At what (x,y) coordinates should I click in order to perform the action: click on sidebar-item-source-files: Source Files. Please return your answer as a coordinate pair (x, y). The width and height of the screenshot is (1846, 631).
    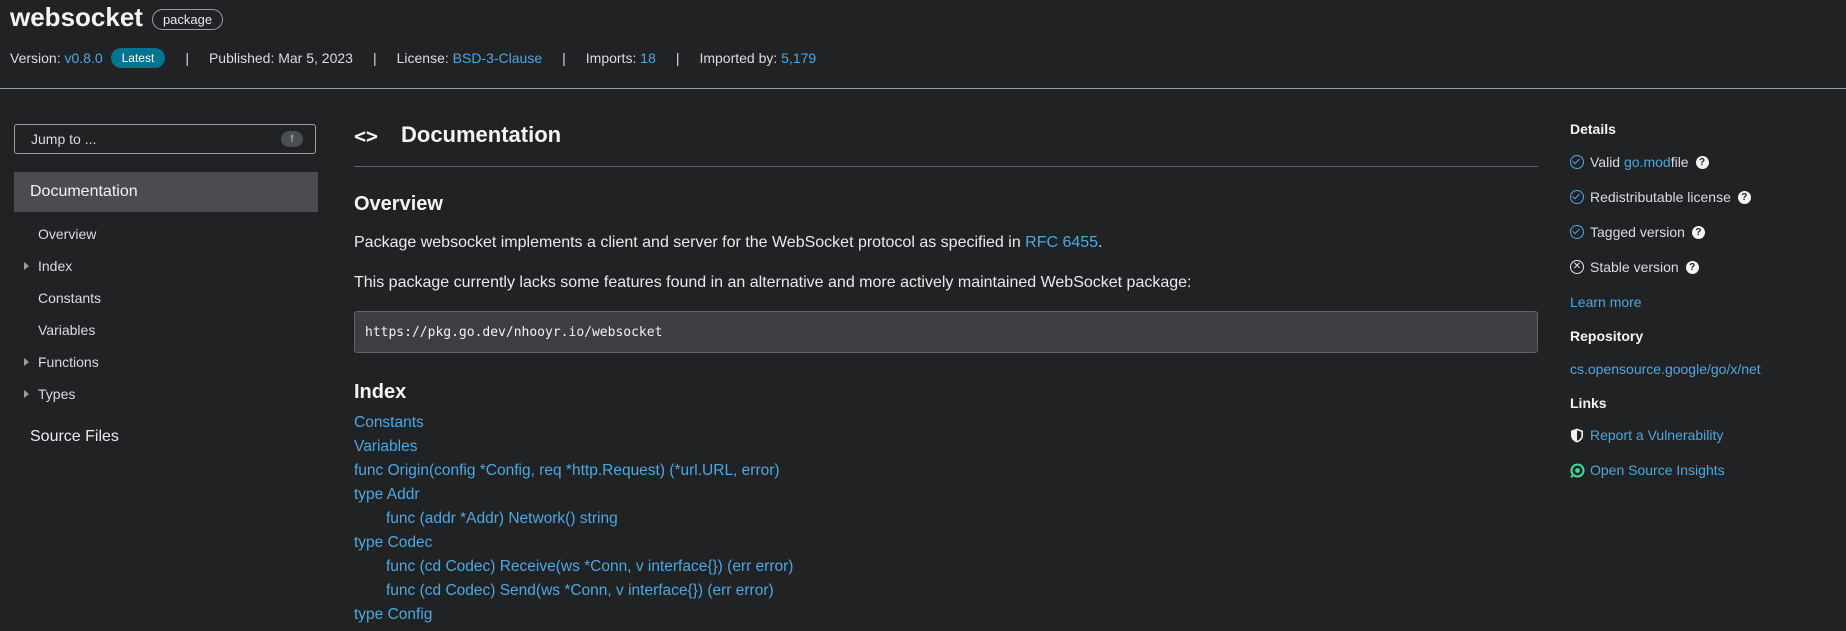
    Looking at the image, I should click on (74, 437).